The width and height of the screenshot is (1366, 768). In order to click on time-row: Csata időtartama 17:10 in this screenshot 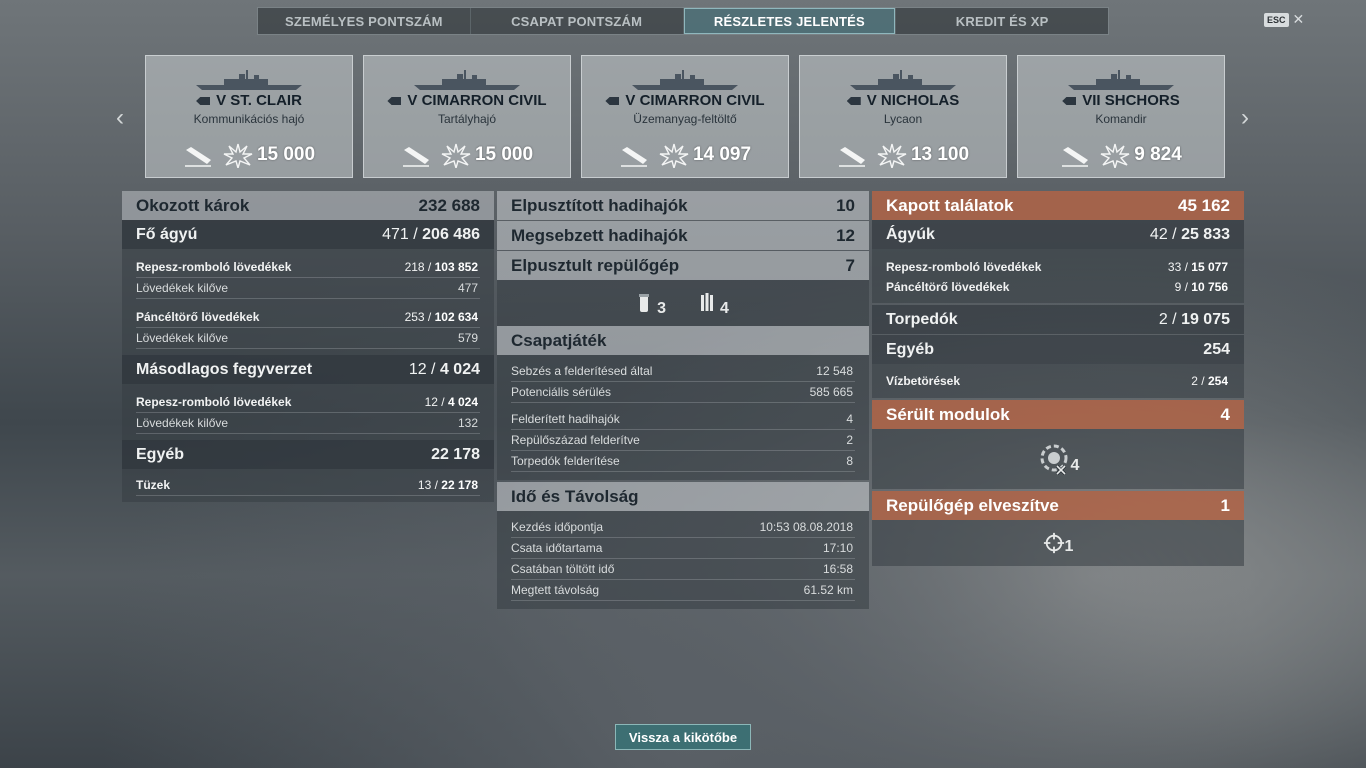, I will do `click(683, 548)`.